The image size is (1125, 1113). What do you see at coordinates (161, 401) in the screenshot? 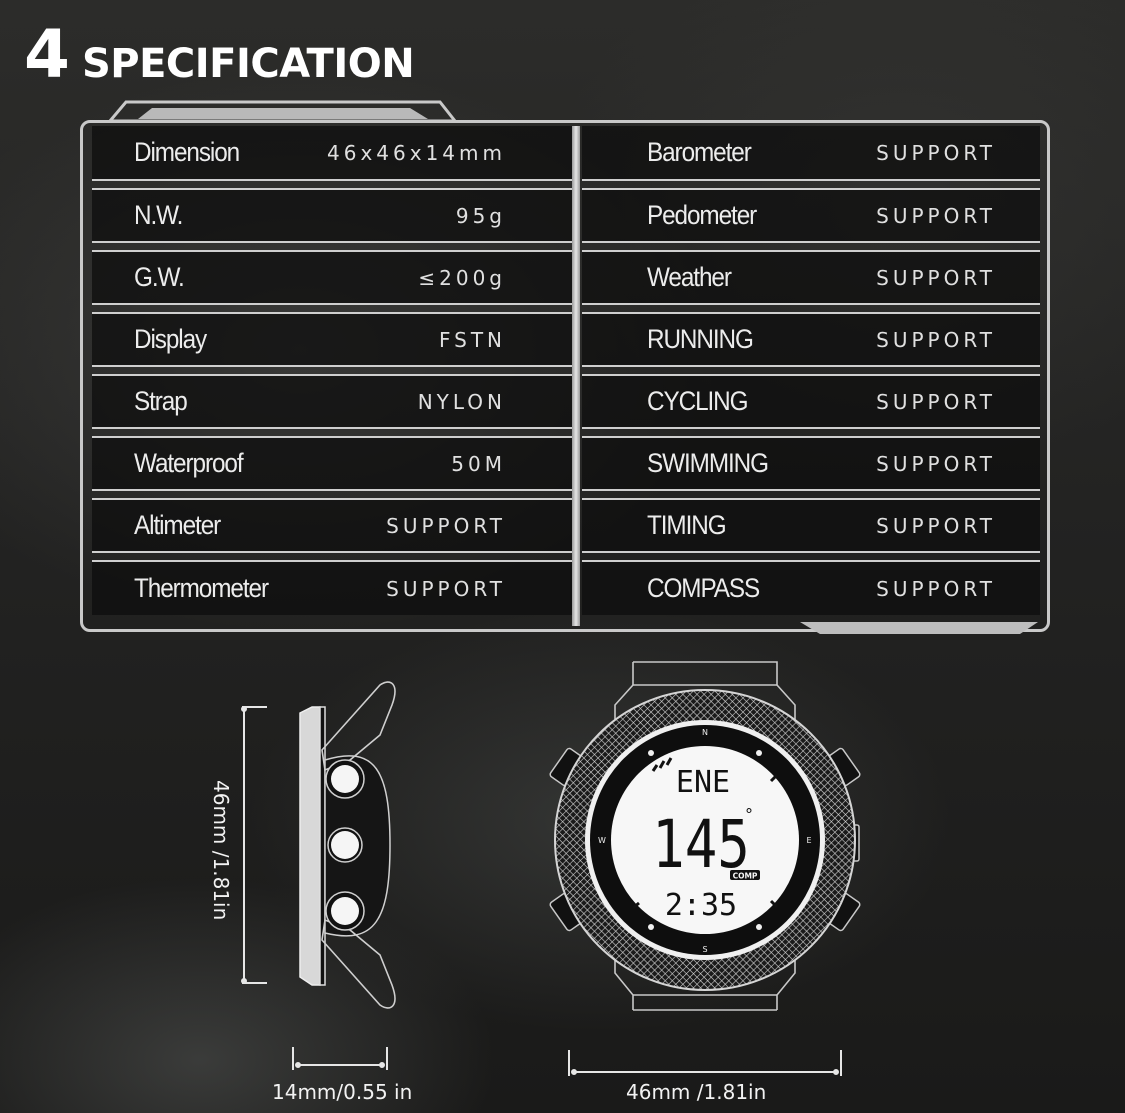
I see `spec-label: Strap` at bounding box center [161, 401].